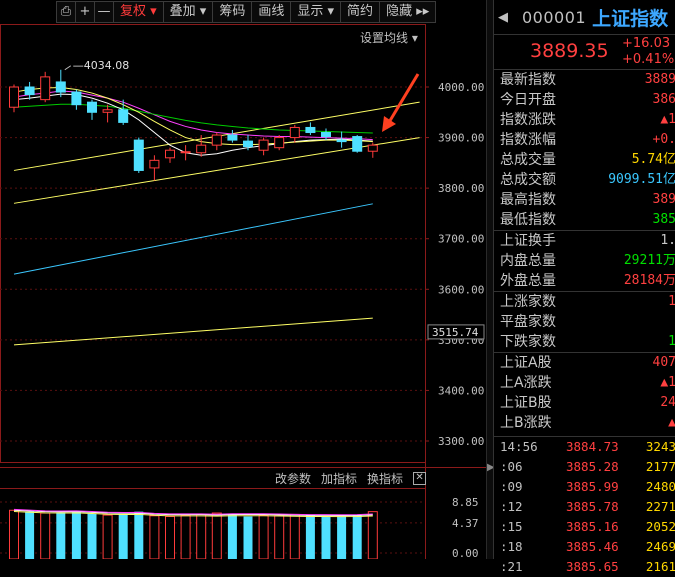 This screenshot has width=675, height=577. What do you see at coordinates (528, 322) in the screenshot?
I see `quote-row-label: 平盘家数` at bounding box center [528, 322].